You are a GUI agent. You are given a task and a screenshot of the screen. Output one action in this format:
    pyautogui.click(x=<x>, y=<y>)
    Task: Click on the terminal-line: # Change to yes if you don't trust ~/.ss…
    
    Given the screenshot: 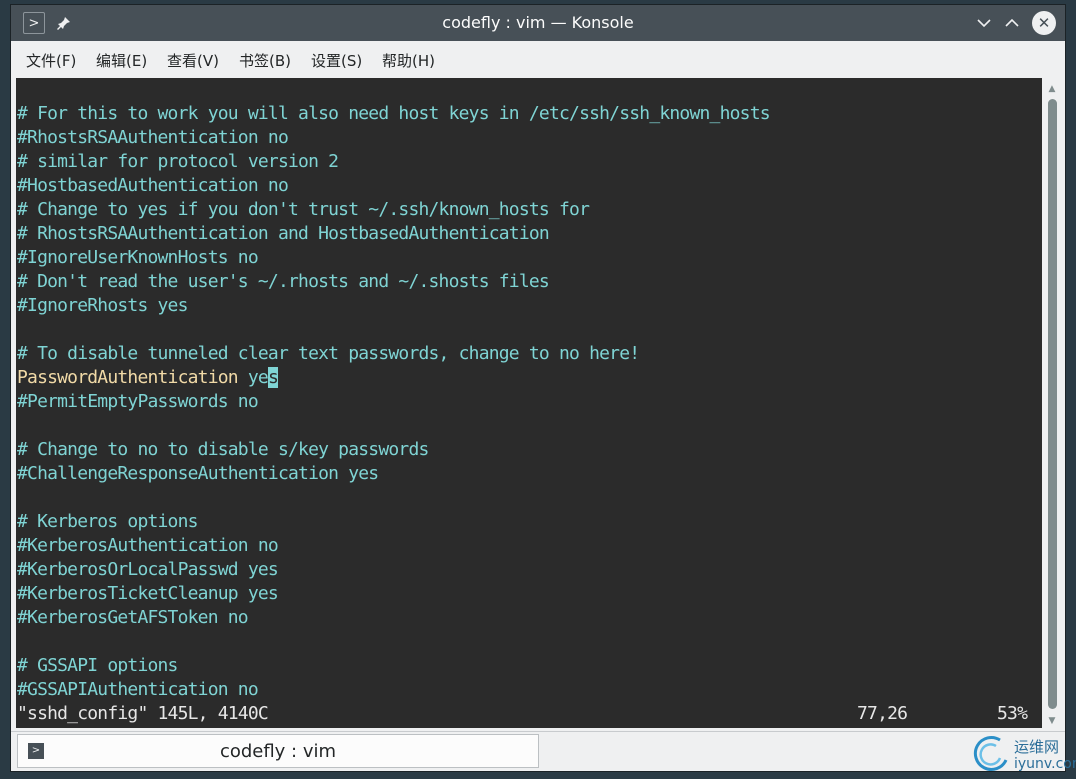 What is the action you would take?
    pyautogui.click(x=303, y=209)
    